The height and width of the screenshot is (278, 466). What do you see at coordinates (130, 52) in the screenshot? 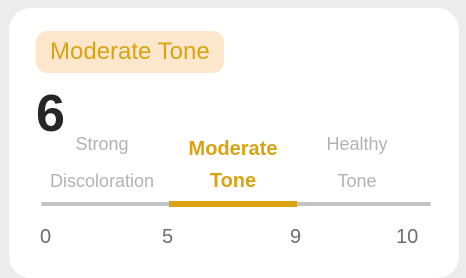
I see `tone-status-badge: Moderate Tone` at bounding box center [130, 52].